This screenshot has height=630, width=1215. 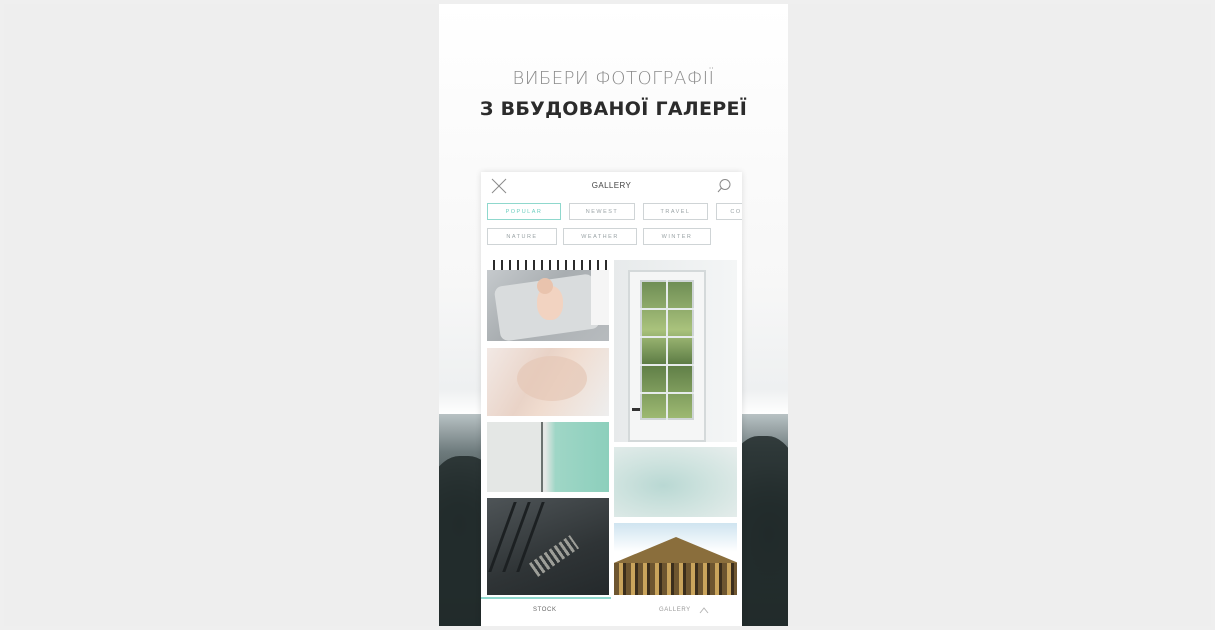 I want to click on photo-grid, so click(x=612, y=427).